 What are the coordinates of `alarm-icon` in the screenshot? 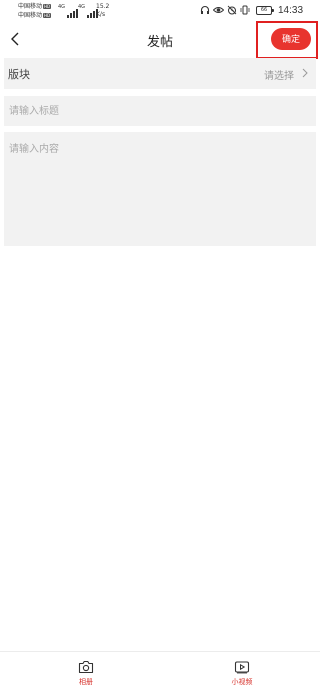 It's located at (232, 10).